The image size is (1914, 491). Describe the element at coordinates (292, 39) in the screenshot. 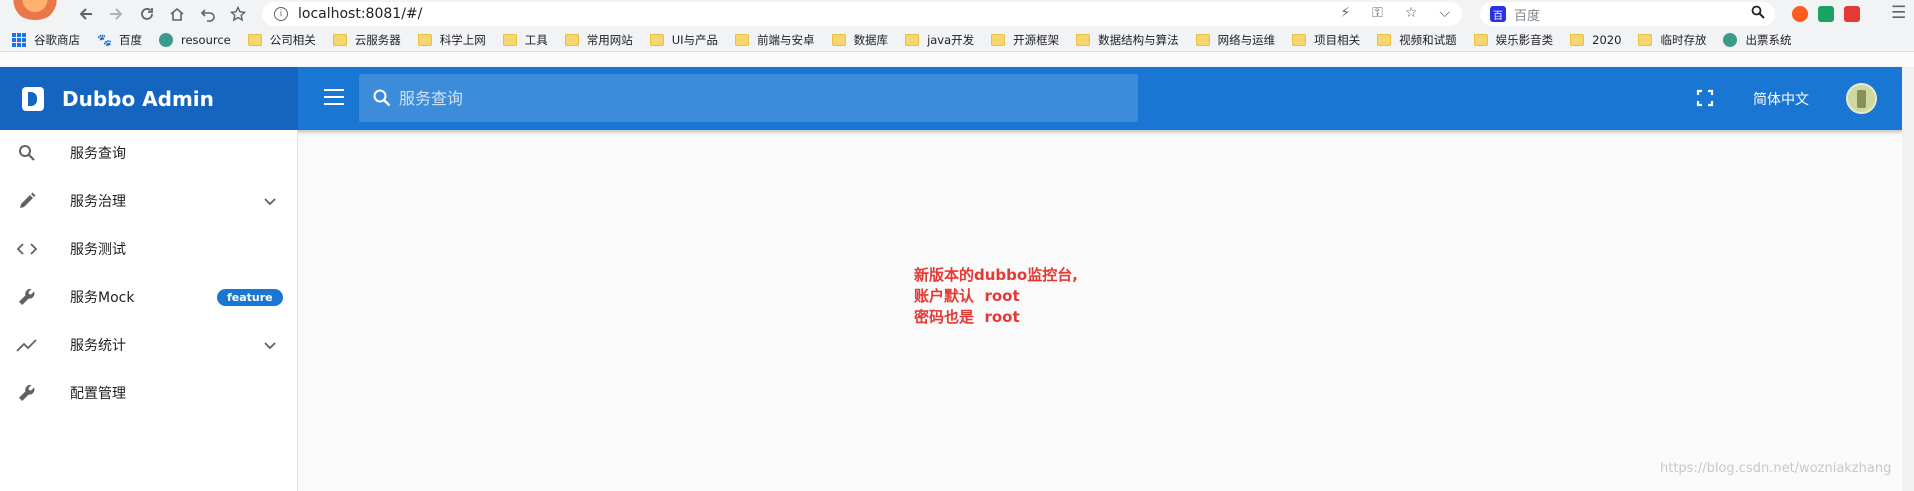

I see `bookmark-label: 公司相关` at that location.